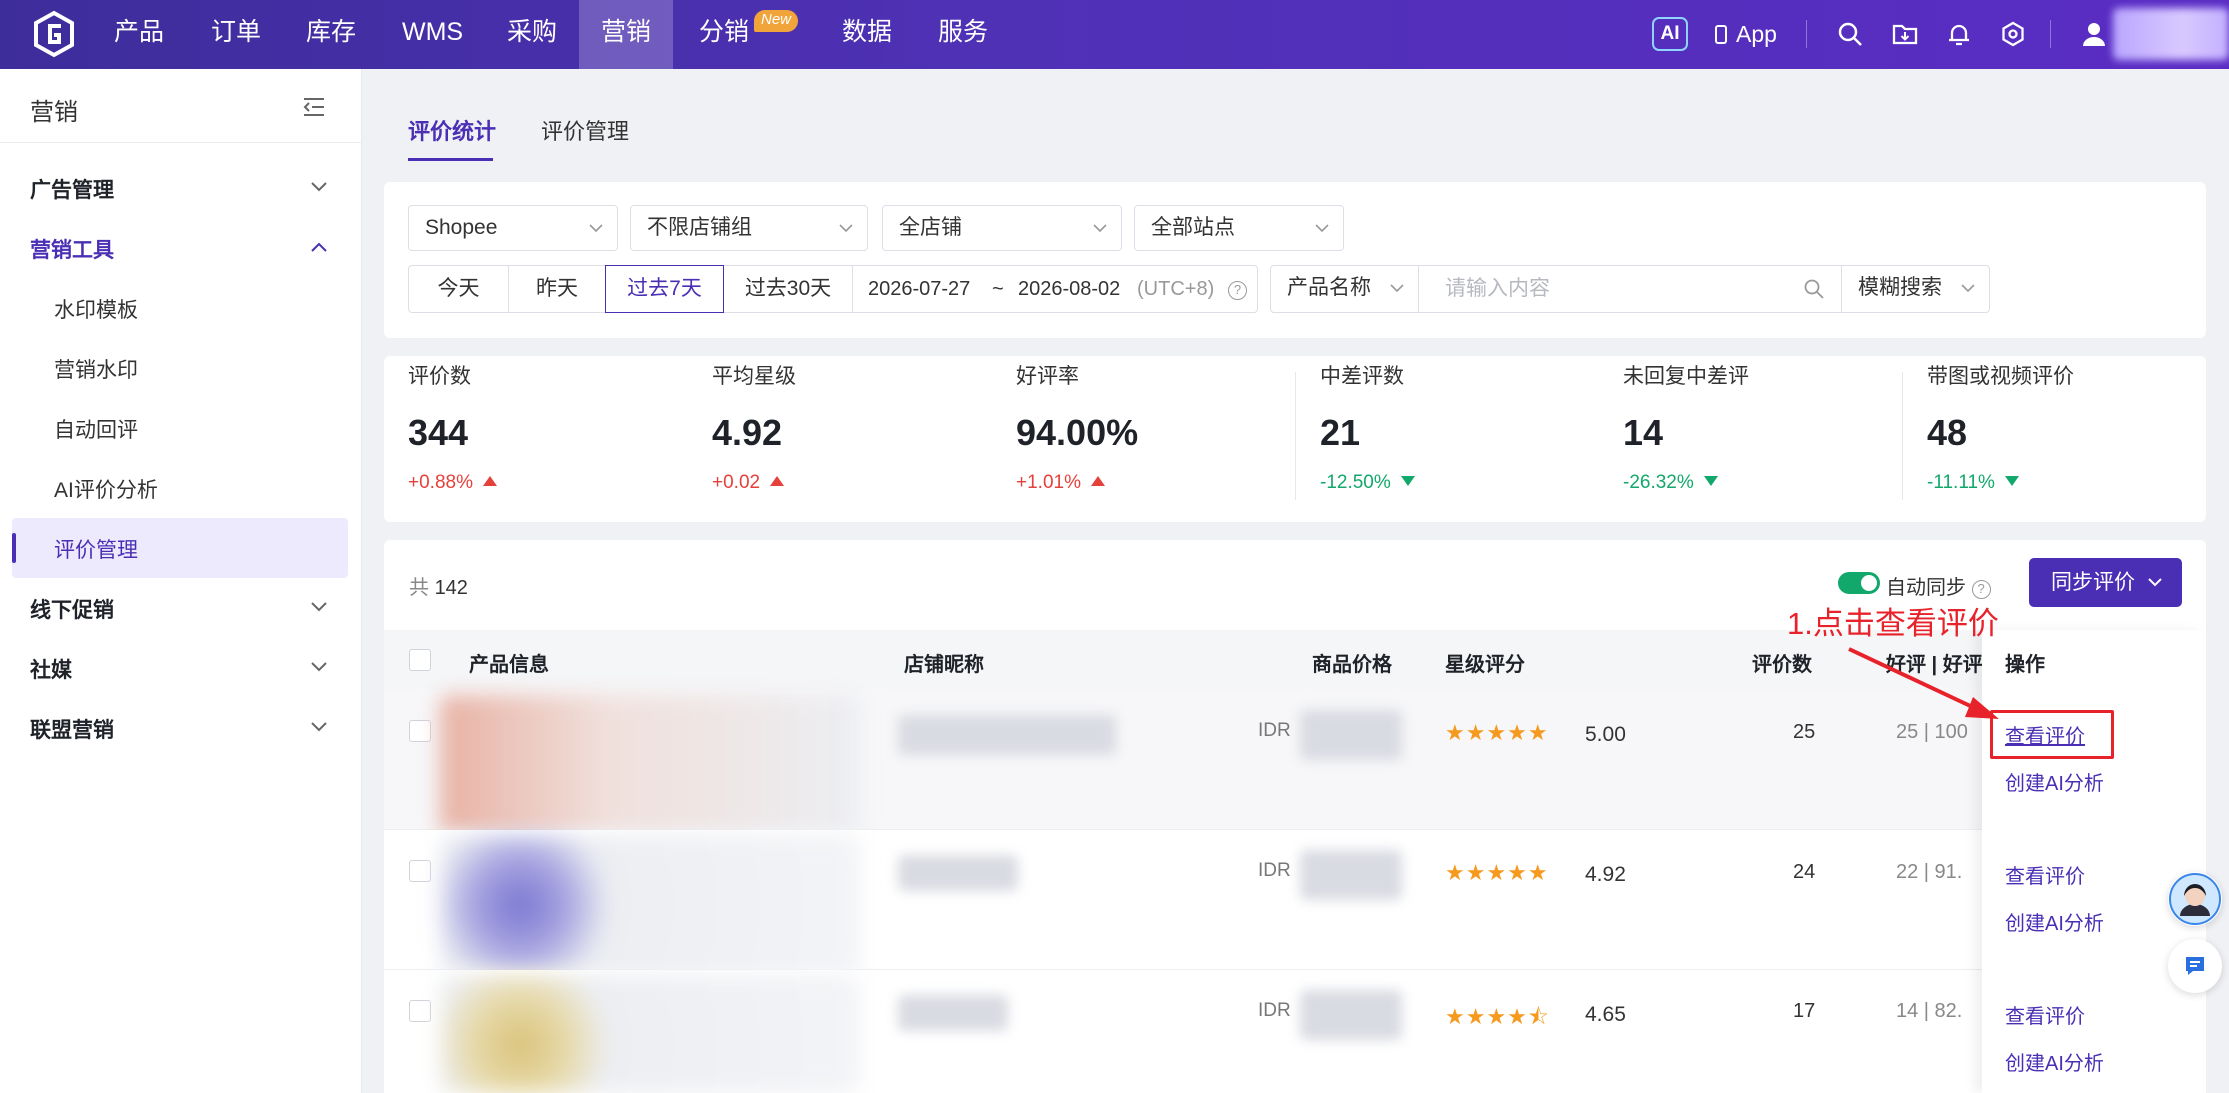 Image resolution: width=2229 pixels, height=1093 pixels. What do you see at coordinates (2195, 899) in the screenshot?
I see `support-avatar-button` at bounding box center [2195, 899].